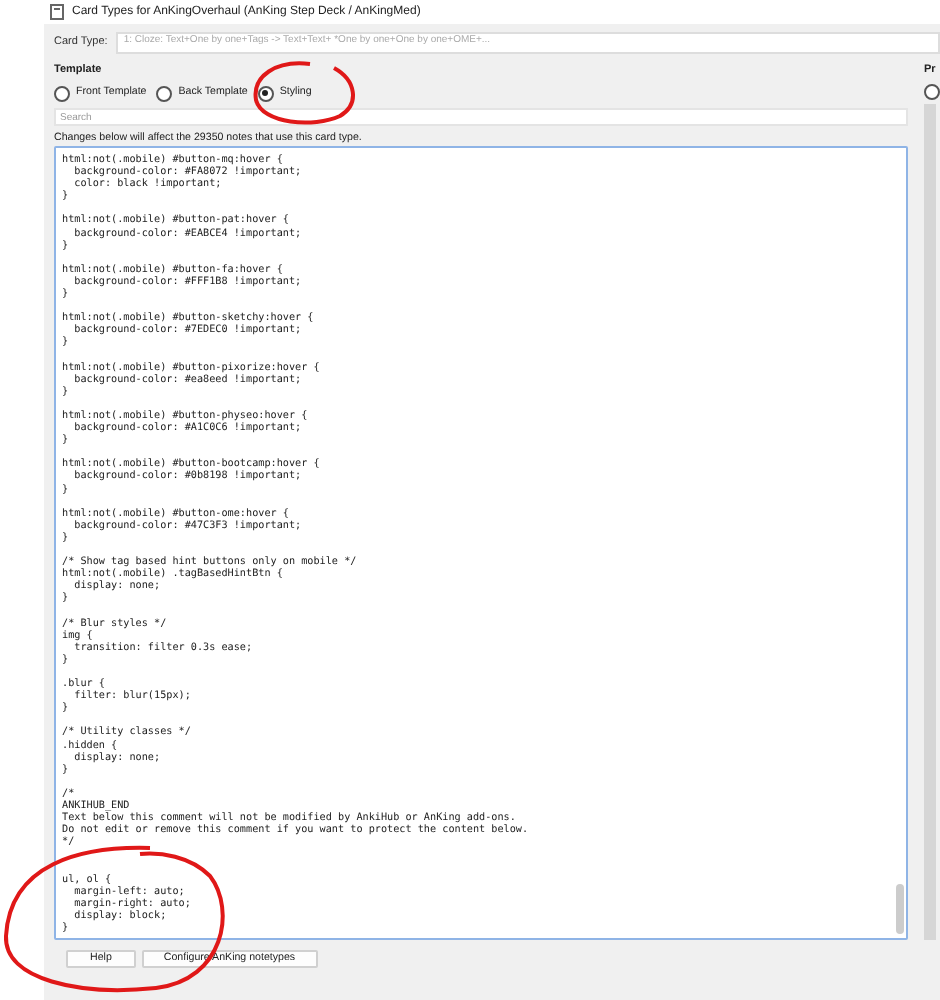 The height and width of the screenshot is (1000, 940). I want to click on app-icon, so click(57, 12).